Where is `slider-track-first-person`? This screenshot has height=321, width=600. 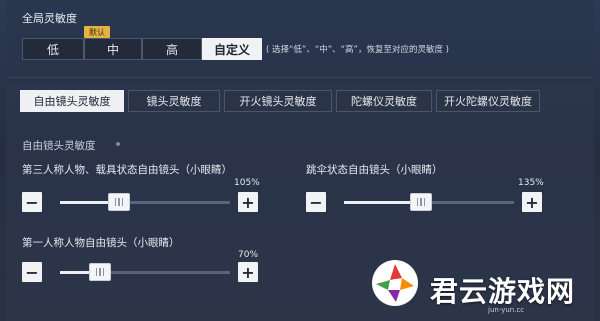
slider-track-first-person is located at coordinates (145, 272).